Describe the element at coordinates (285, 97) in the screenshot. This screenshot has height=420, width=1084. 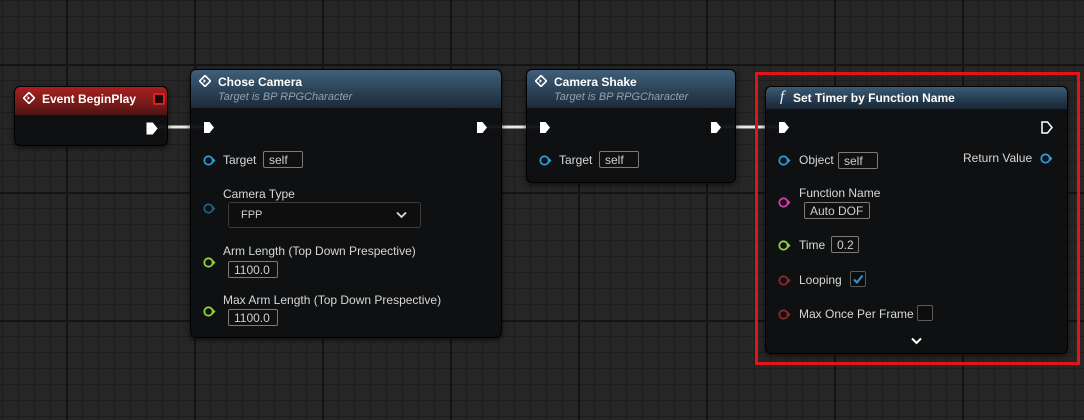
I see `chose-camera-subtitle: Target is BP RPGCharacter` at that location.